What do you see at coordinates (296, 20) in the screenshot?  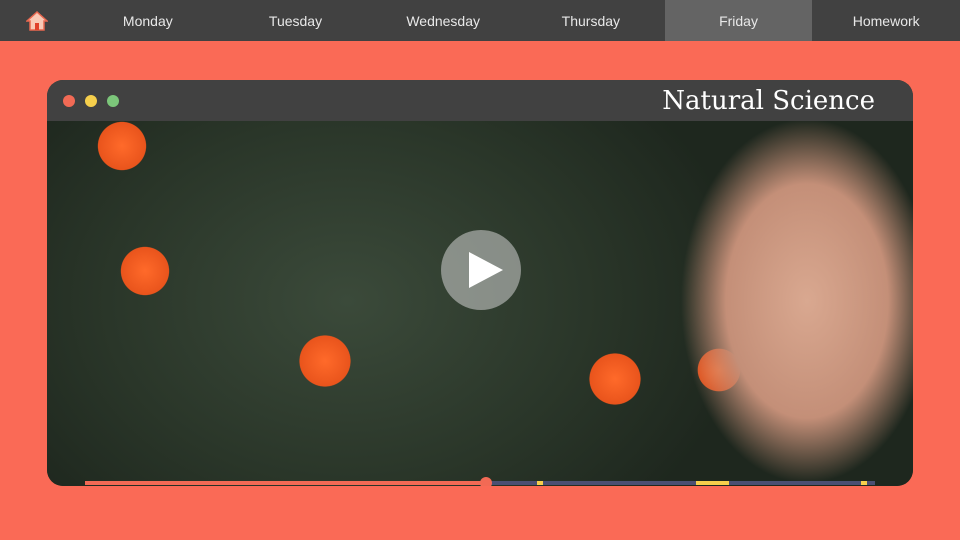 I see `tab-tuesday: Tuesday` at bounding box center [296, 20].